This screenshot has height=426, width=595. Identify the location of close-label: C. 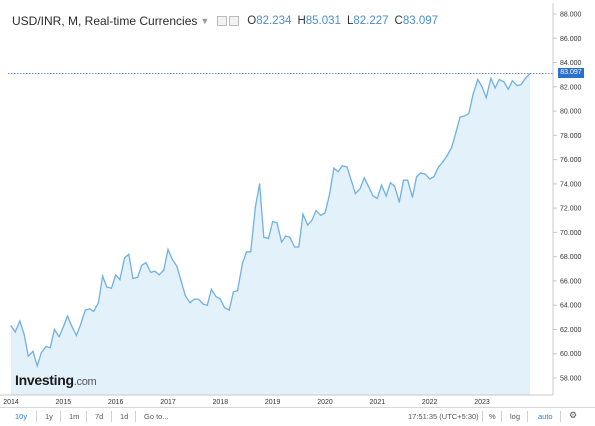
(398, 21).